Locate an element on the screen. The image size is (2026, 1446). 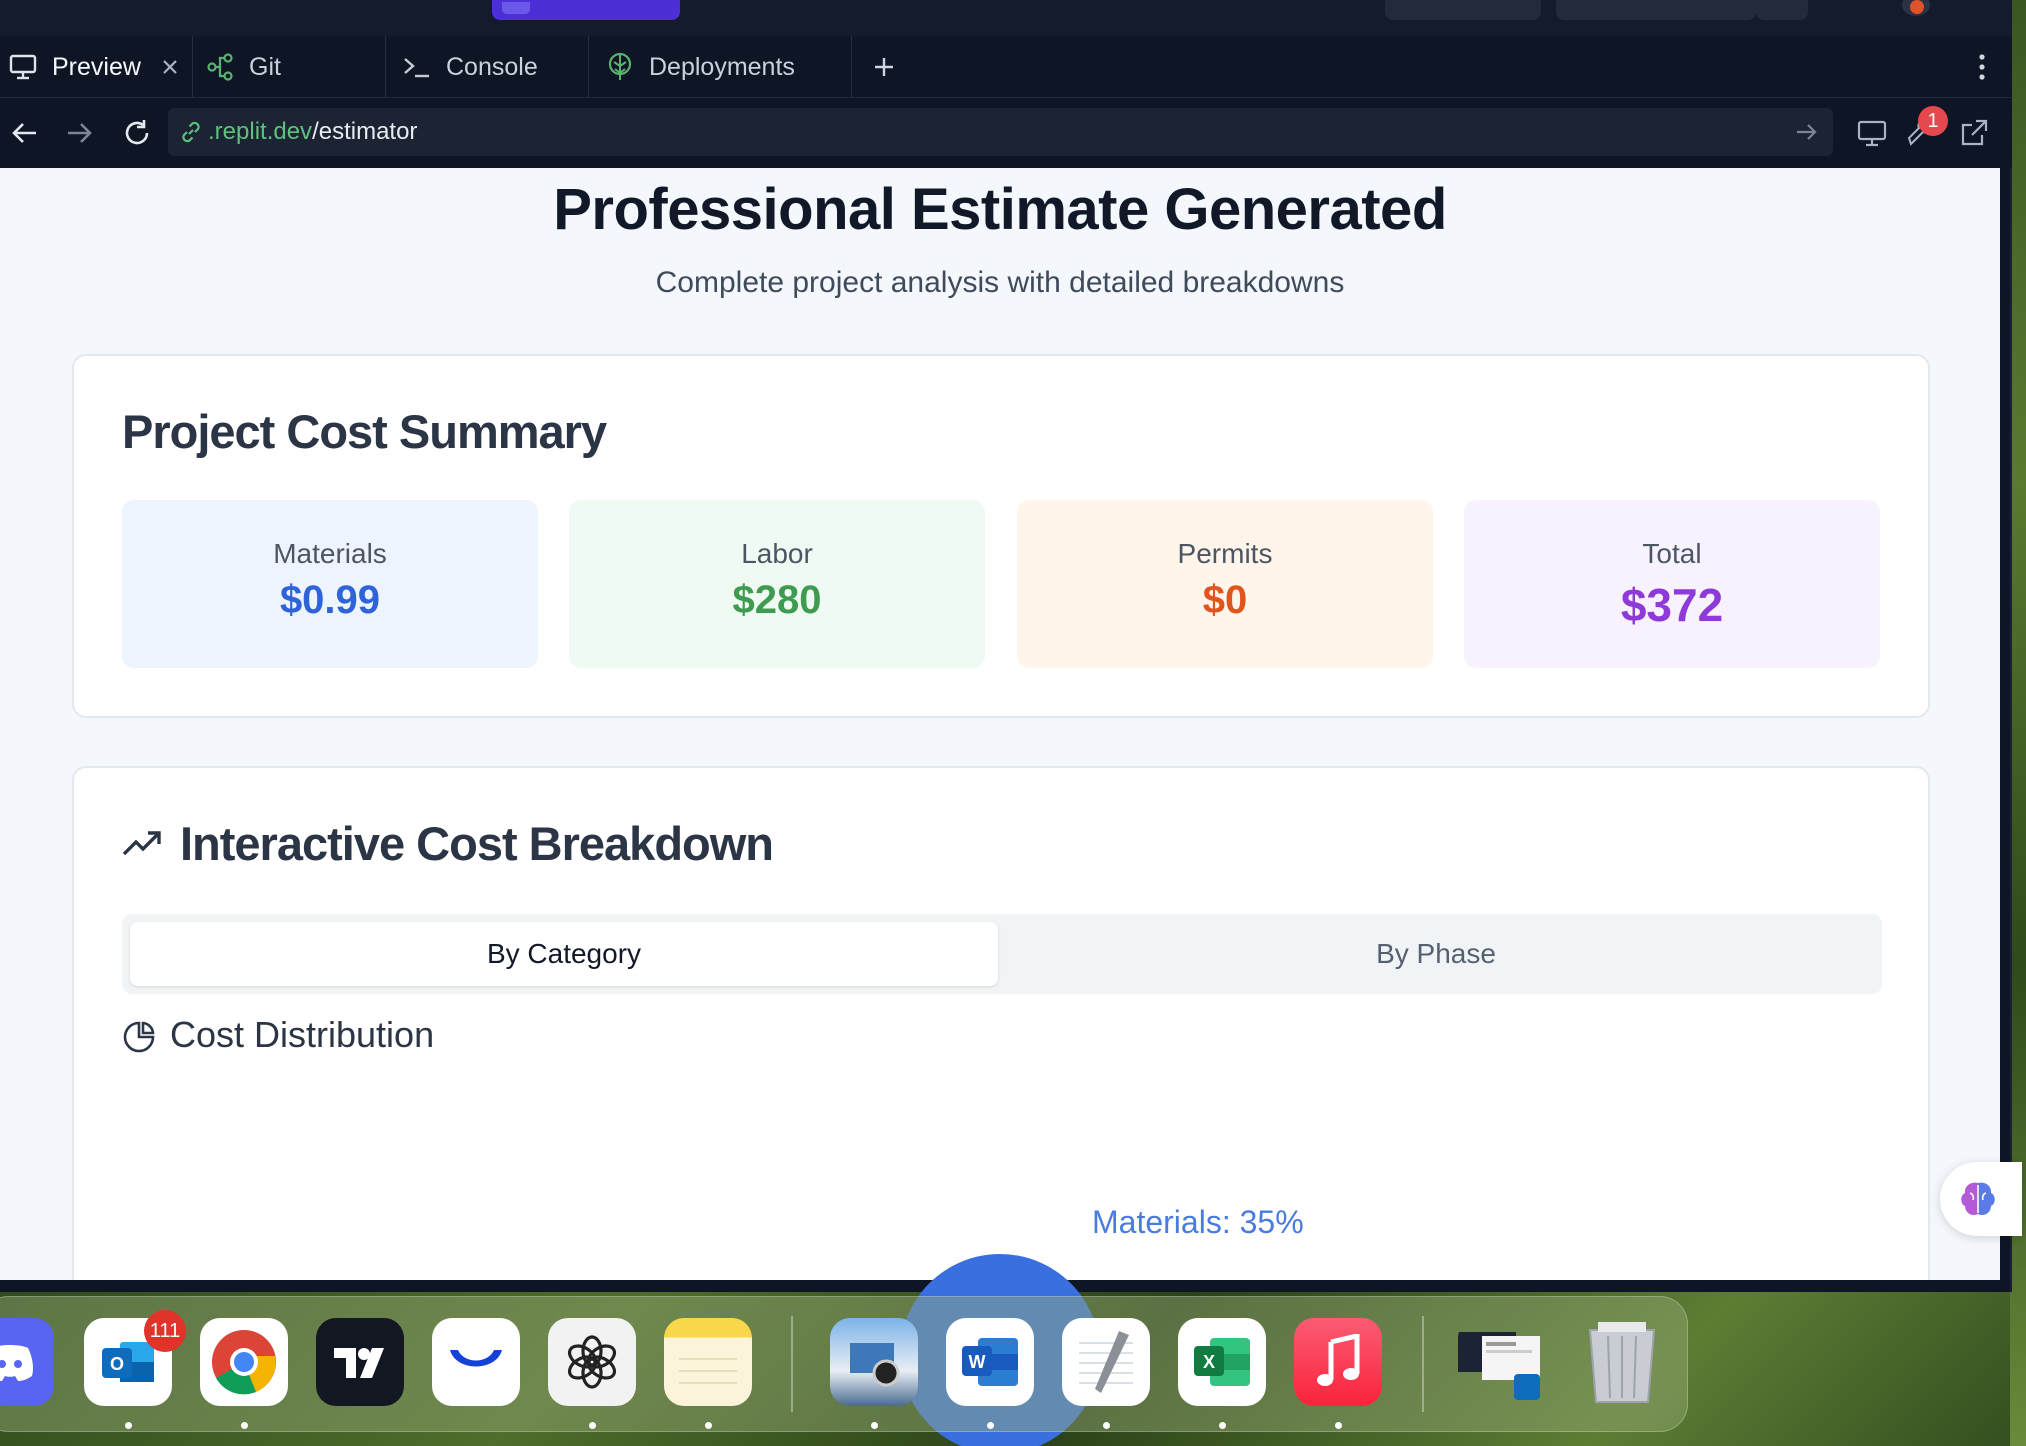
total-stat: Total $372 is located at coordinates (1672, 584).